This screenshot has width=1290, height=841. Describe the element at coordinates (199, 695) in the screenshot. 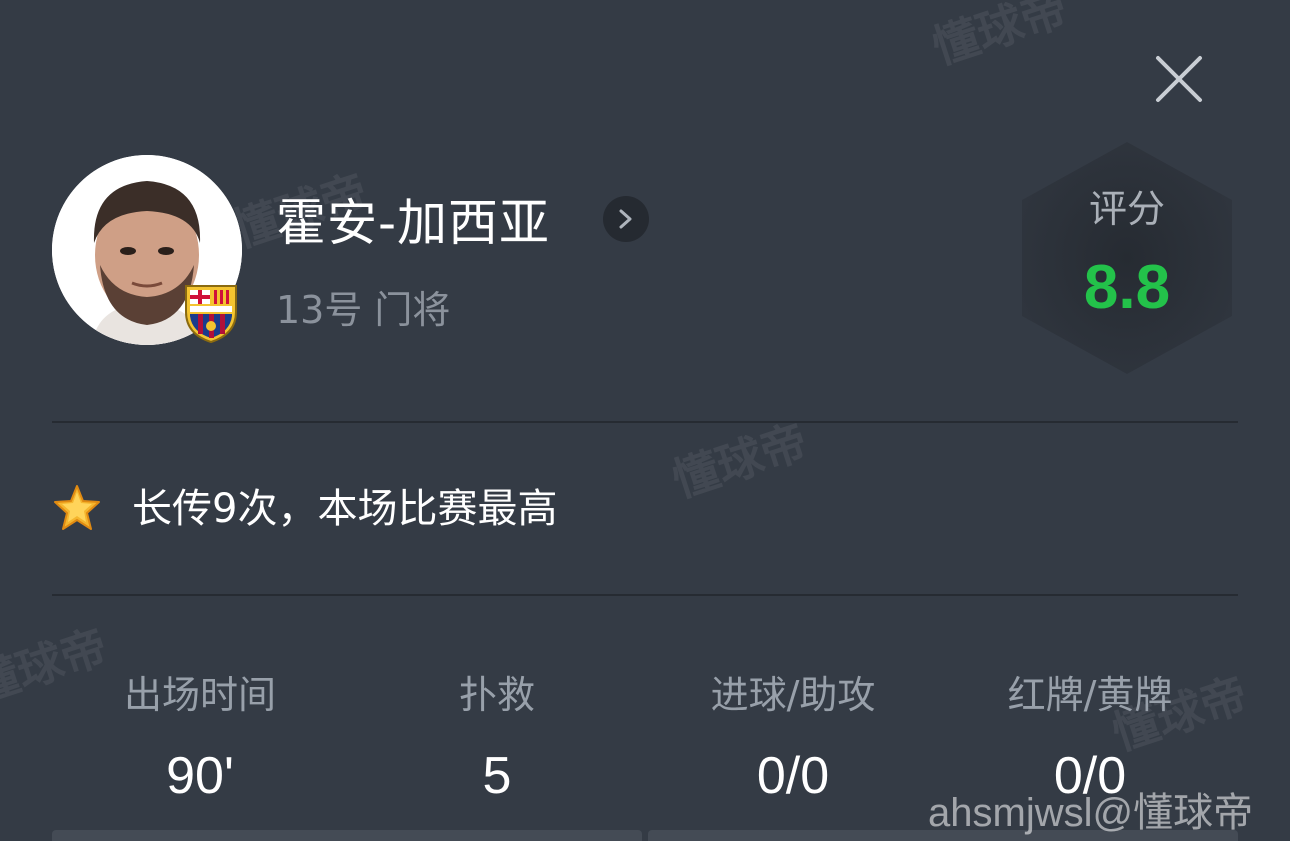

I see `stat-label: 出场时间` at that location.